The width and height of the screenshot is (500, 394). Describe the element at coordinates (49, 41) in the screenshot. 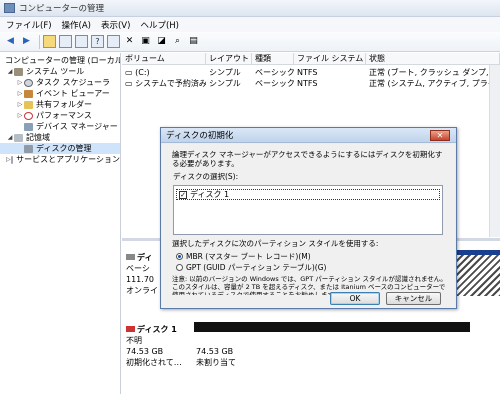

I see `up-folder-icon` at that location.